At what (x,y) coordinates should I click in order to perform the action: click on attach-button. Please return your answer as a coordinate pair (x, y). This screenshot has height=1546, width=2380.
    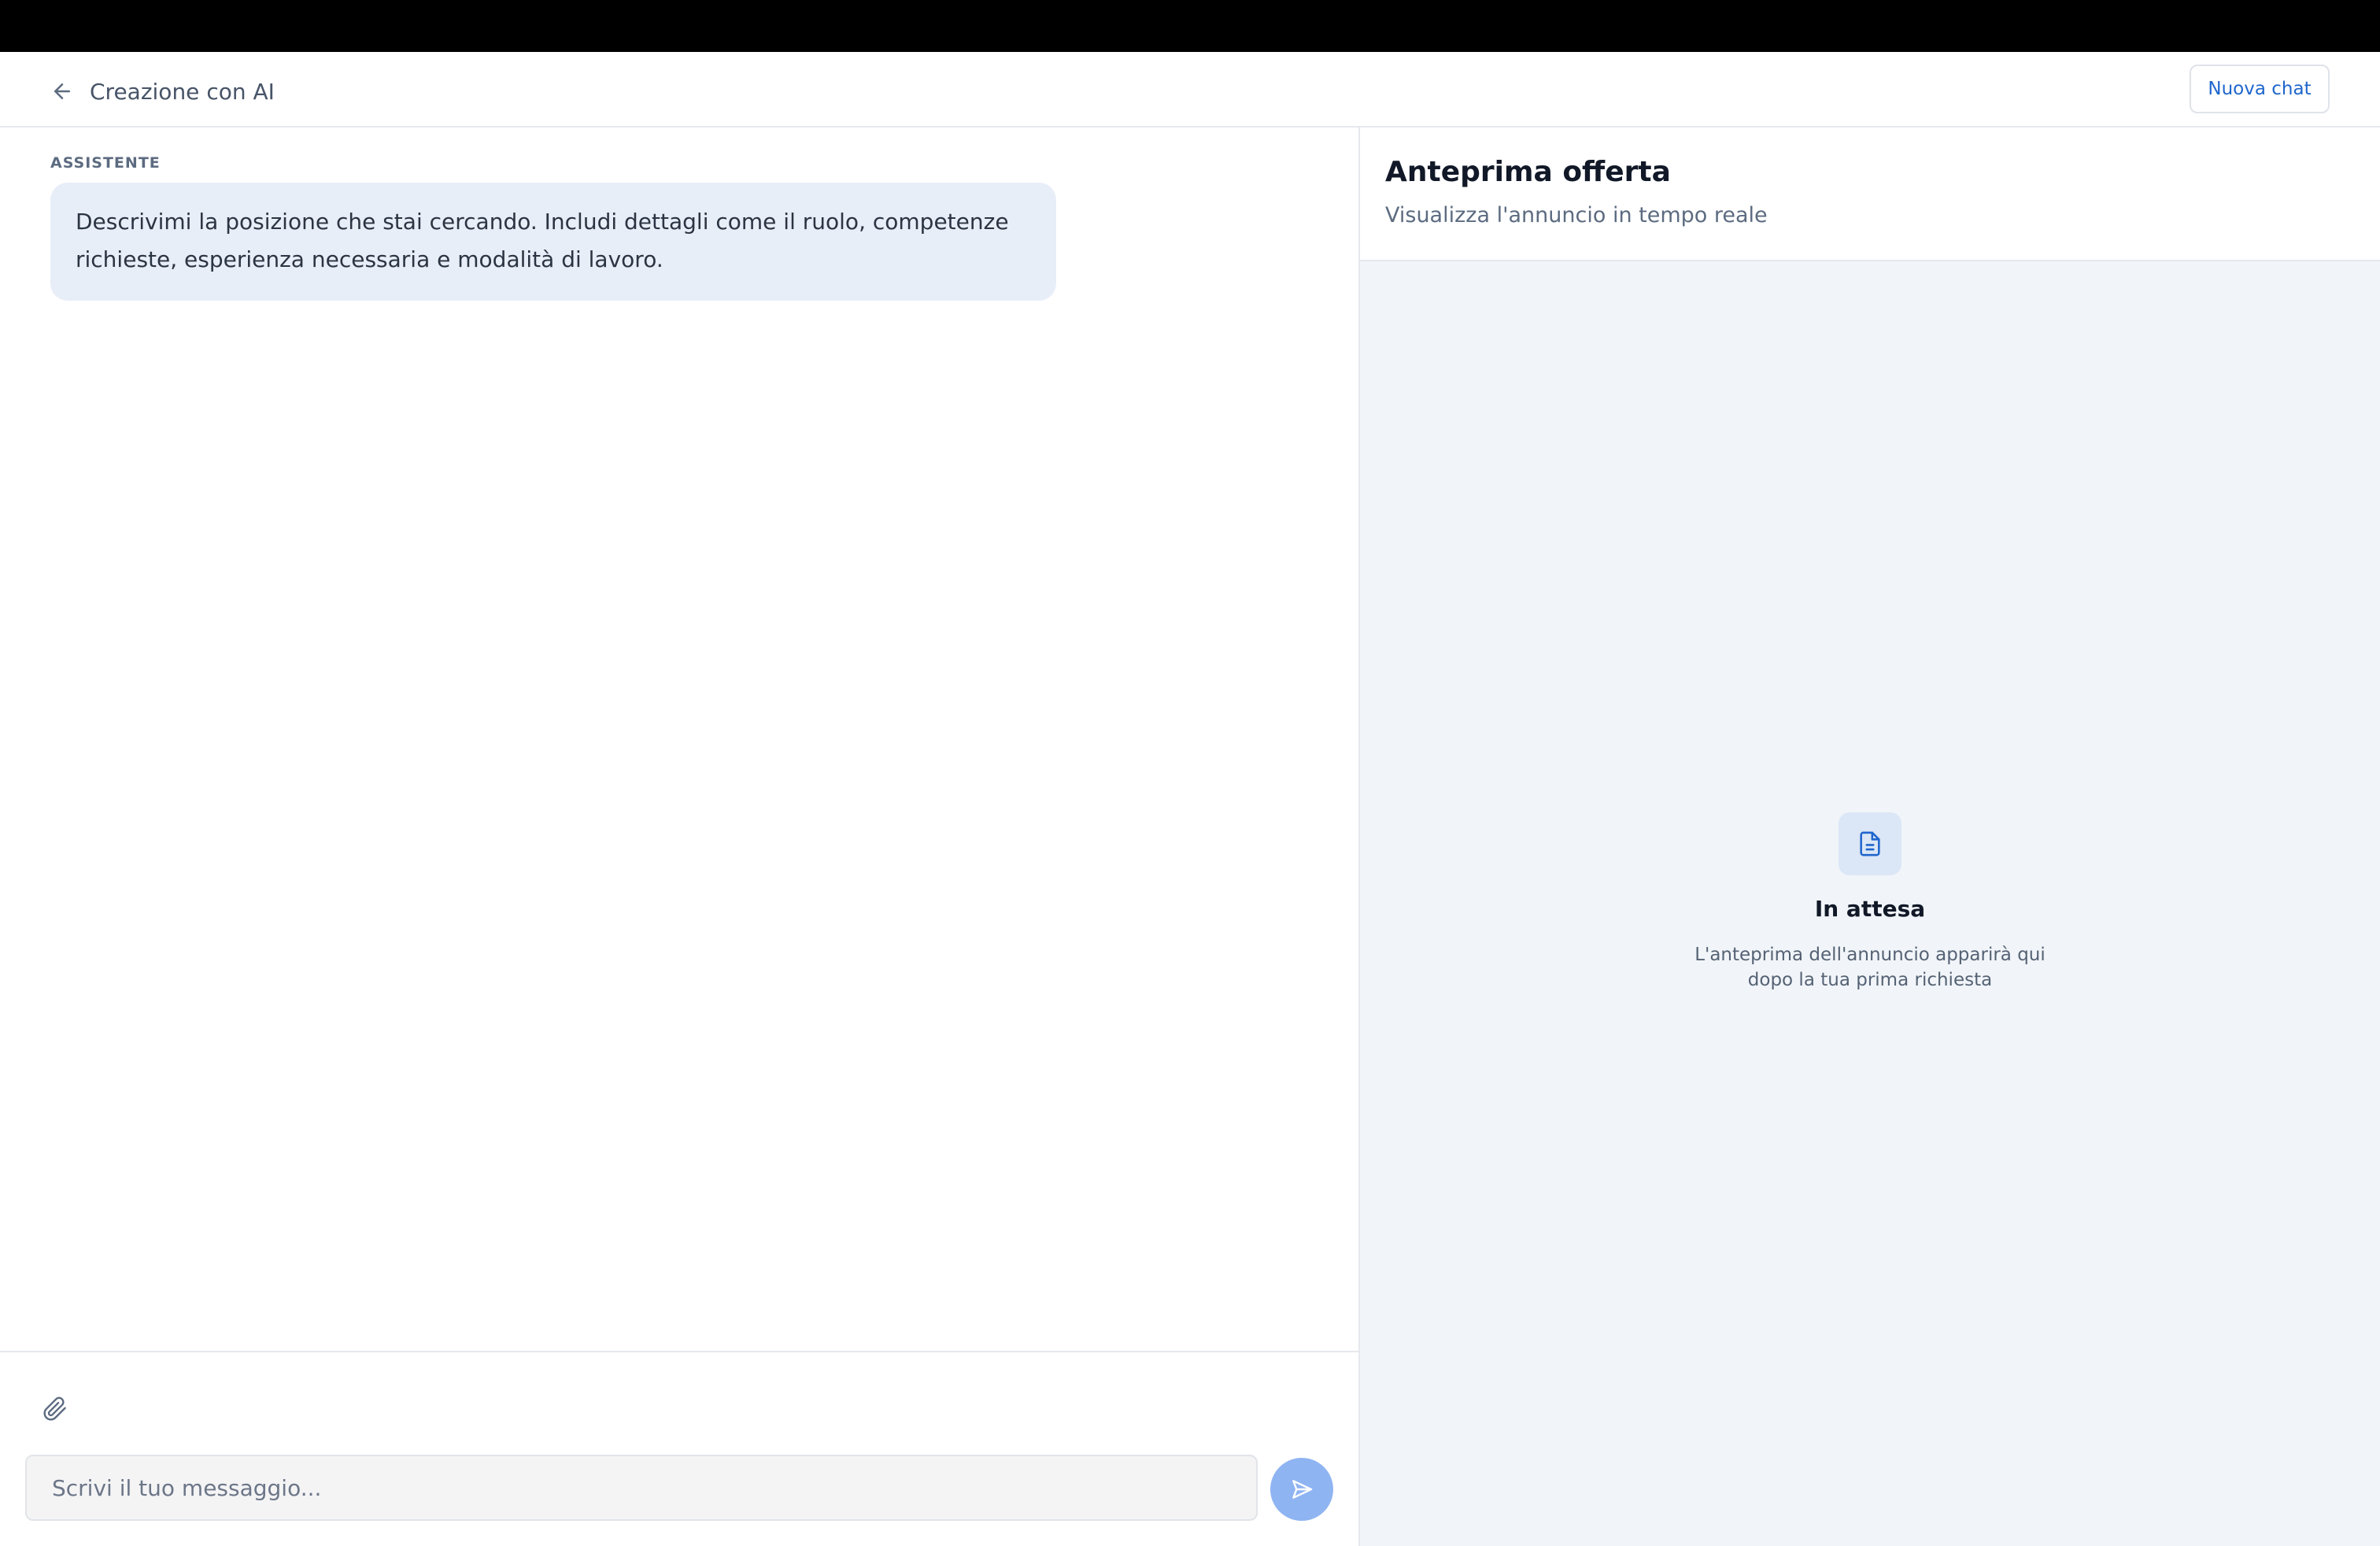
    Looking at the image, I should click on (55, 1409).